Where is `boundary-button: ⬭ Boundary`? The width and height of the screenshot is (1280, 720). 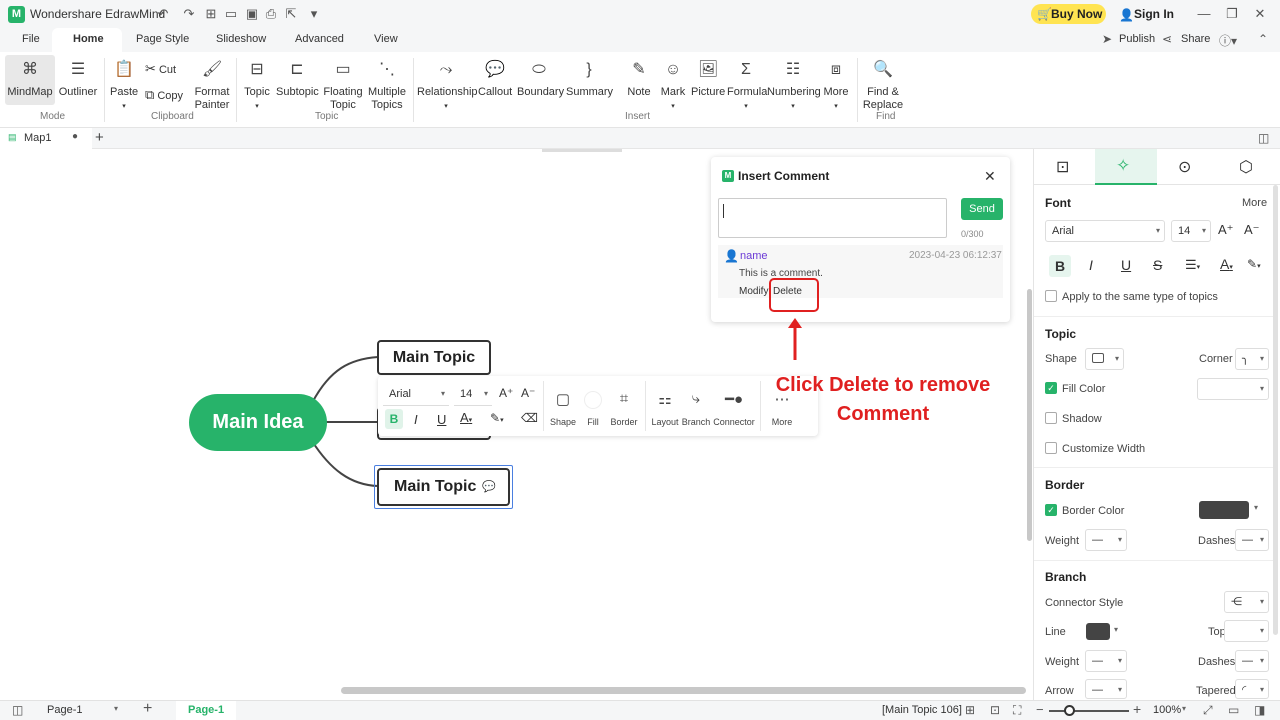
boundary-button: ⬭ Boundary is located at coordinates (540, 79).